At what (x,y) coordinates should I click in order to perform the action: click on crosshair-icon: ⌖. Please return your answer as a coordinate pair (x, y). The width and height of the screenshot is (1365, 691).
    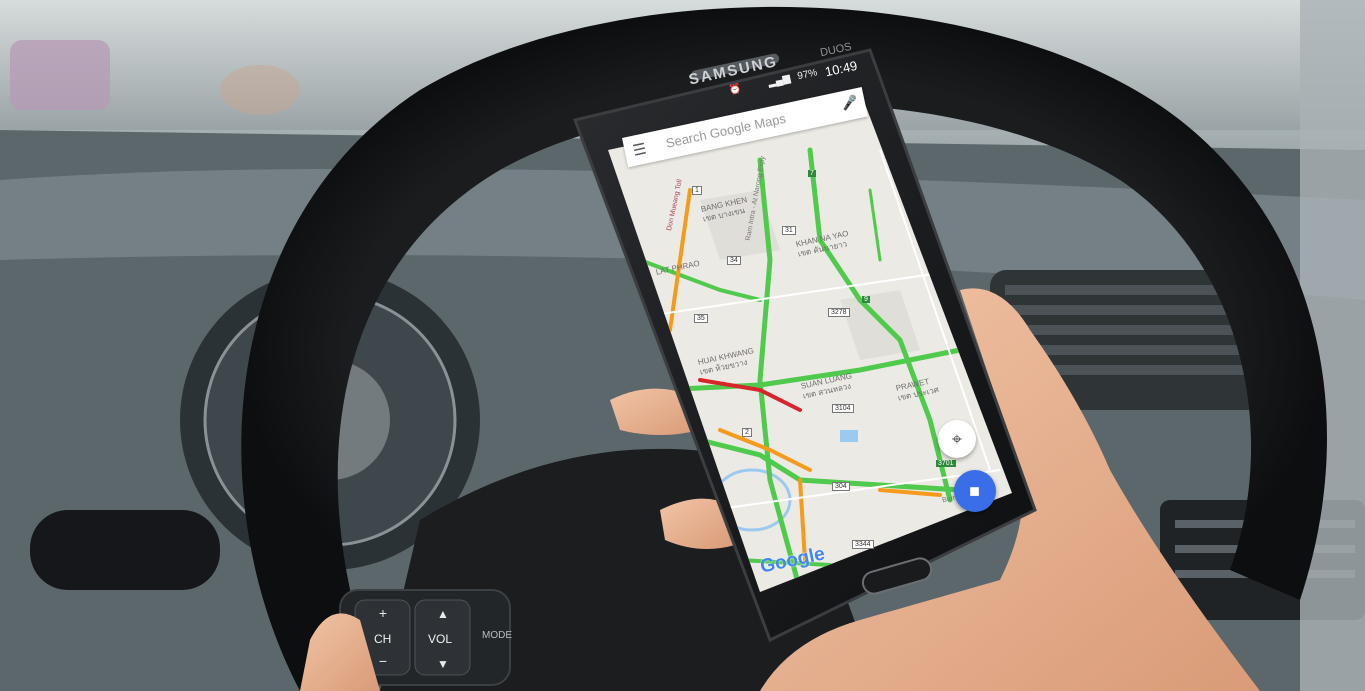
    Looking at the image, I should click on (957, 438).